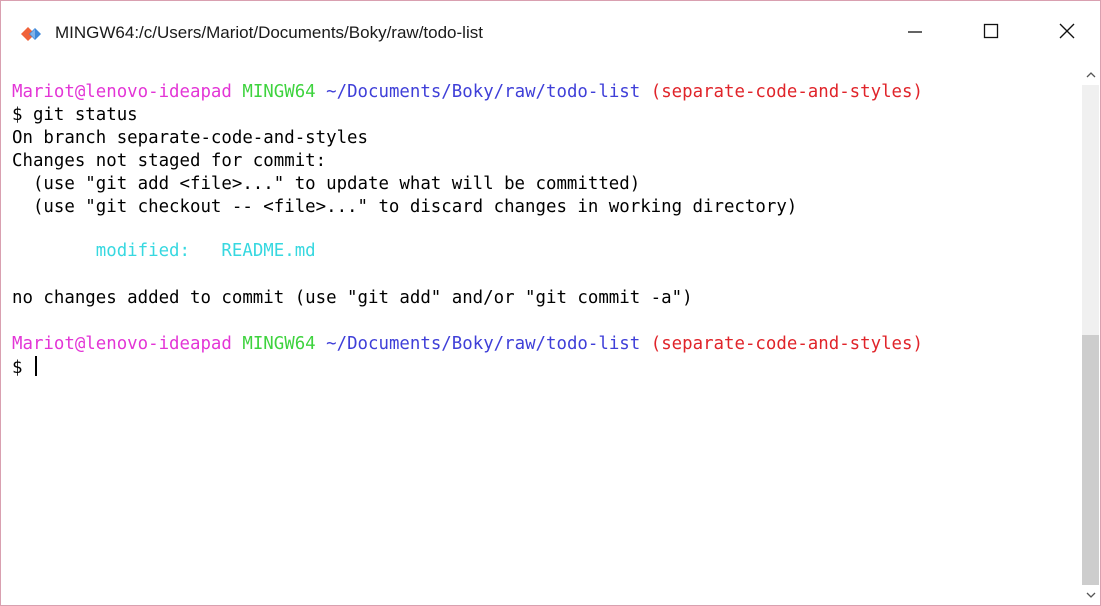  What do you see at coordinates (32, 34) in the screenshot?
I see `git-bash-icon` at bounding box center [32, 34].